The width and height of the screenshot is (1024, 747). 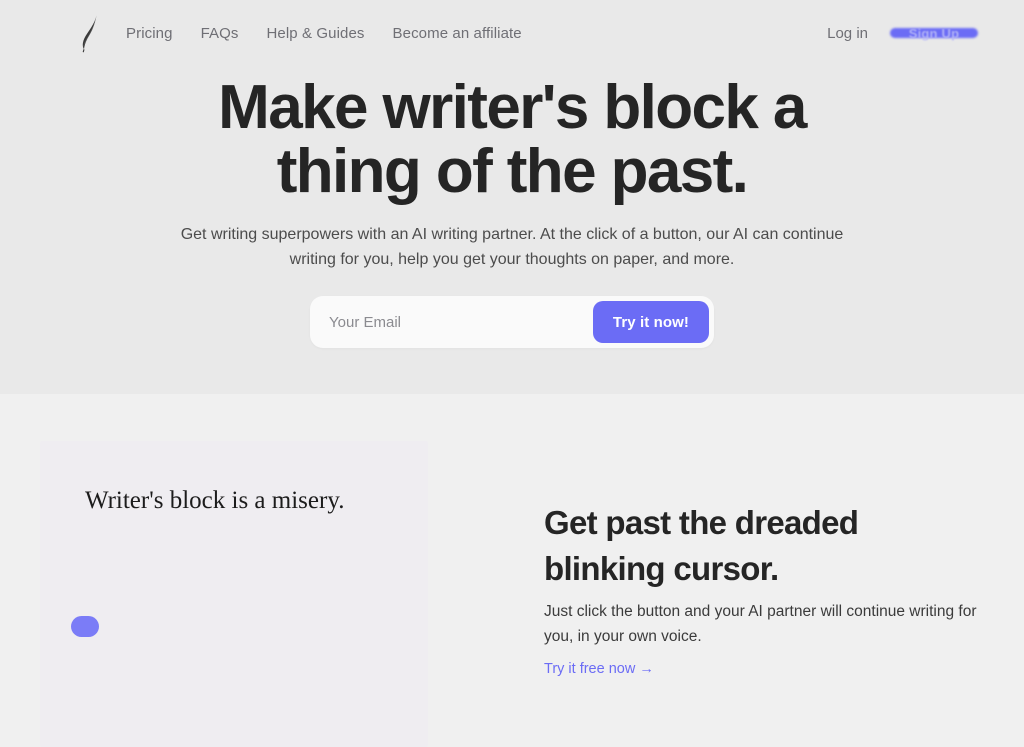 What do you see at coordinates (512, 107) in the screenshot?
I see `hero-title-line-1: Make writer's block a` at bounding box center [512, 107].